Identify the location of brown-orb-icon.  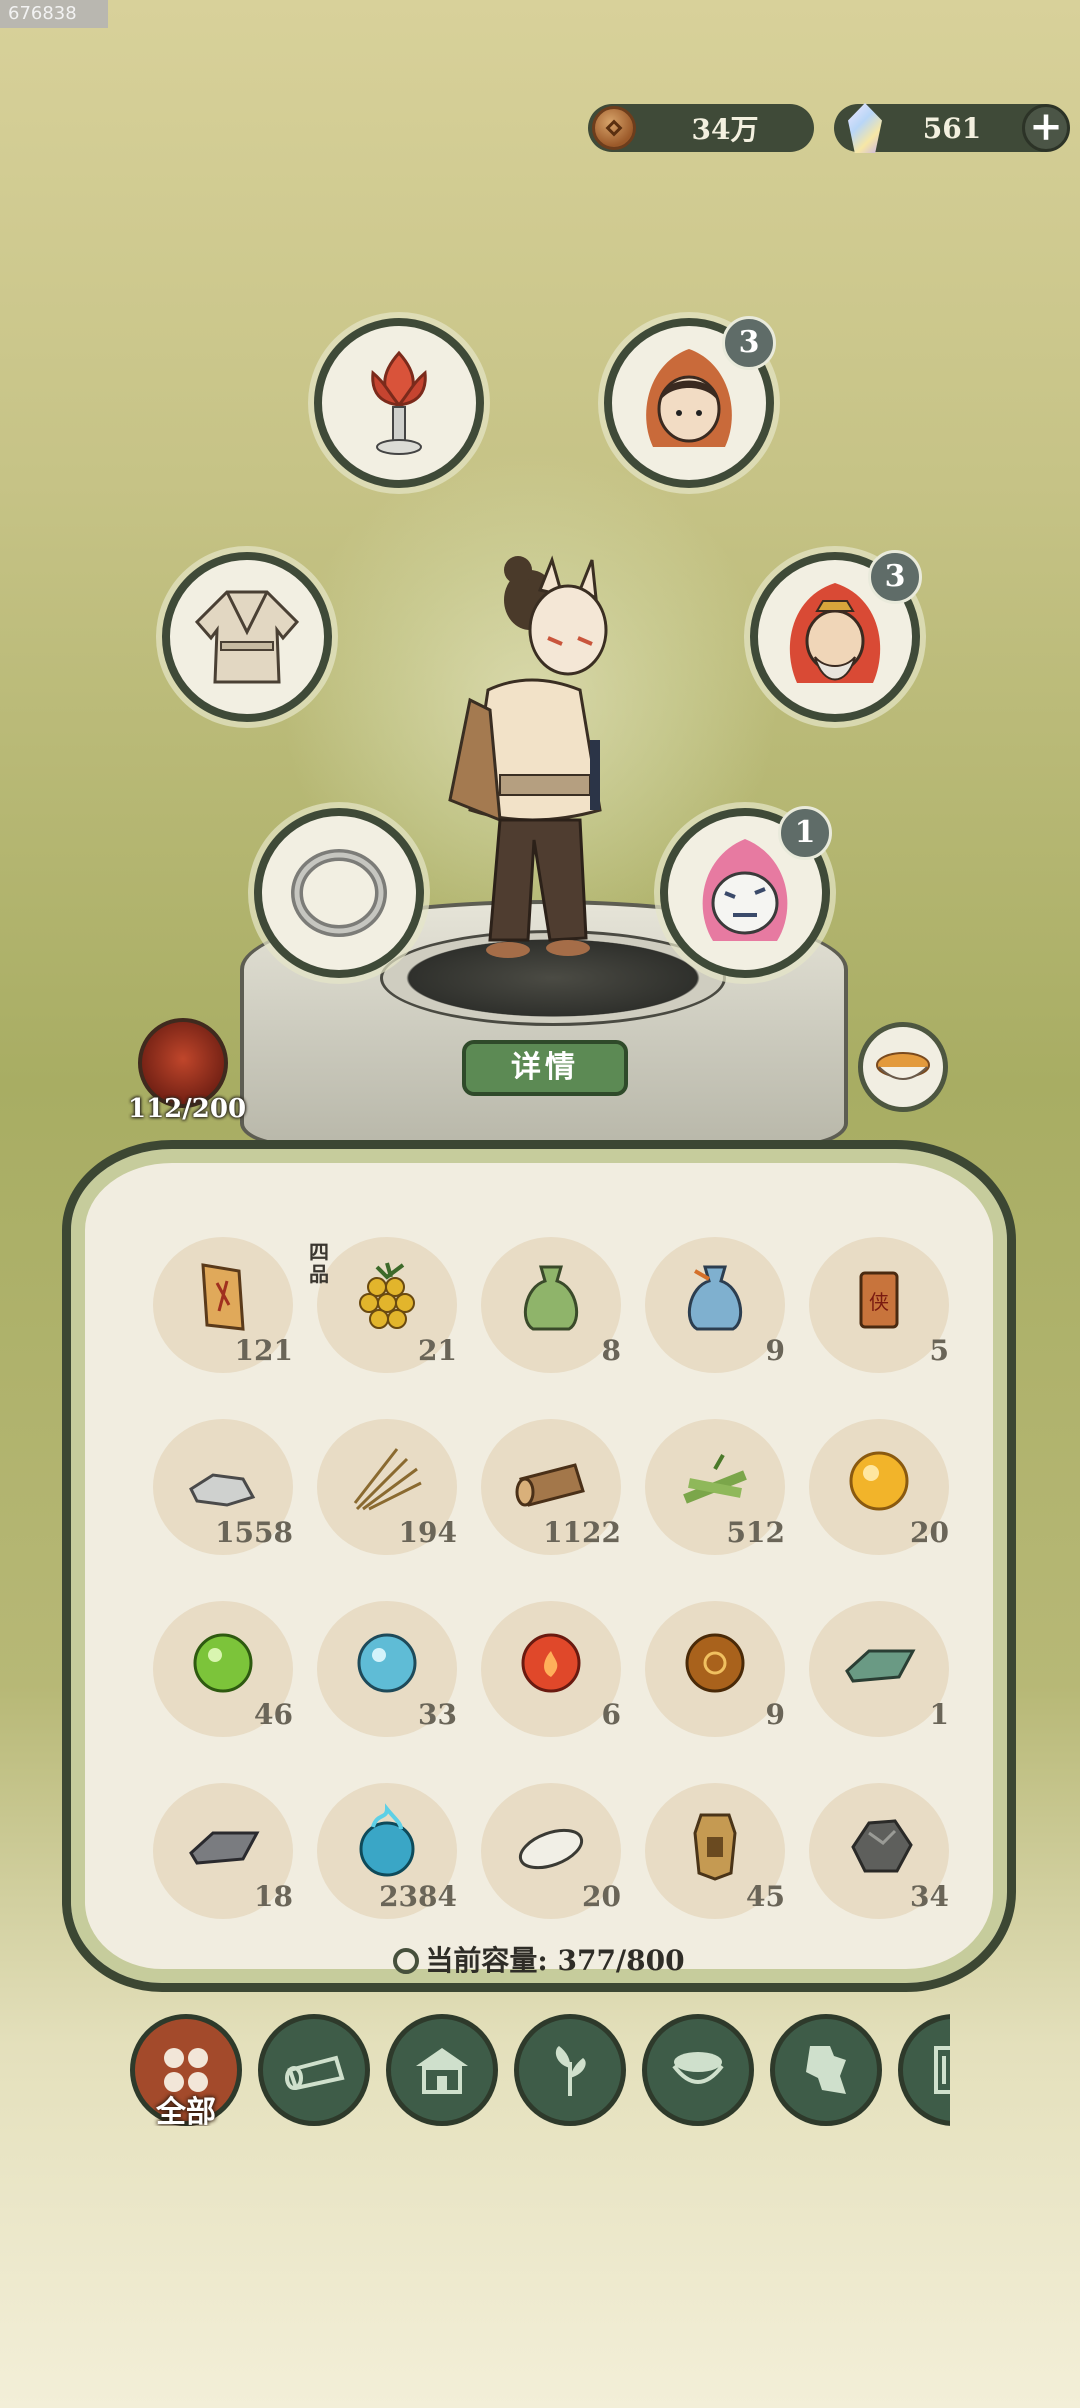
(715, 1663).